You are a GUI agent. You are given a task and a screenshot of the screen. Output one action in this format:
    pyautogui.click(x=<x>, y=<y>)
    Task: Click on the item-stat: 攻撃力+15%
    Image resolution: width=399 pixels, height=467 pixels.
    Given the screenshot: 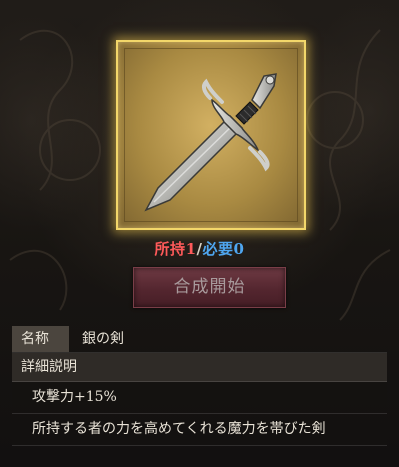 What is the action you would take?
    pyautogui.click(x=199, y=398)
    